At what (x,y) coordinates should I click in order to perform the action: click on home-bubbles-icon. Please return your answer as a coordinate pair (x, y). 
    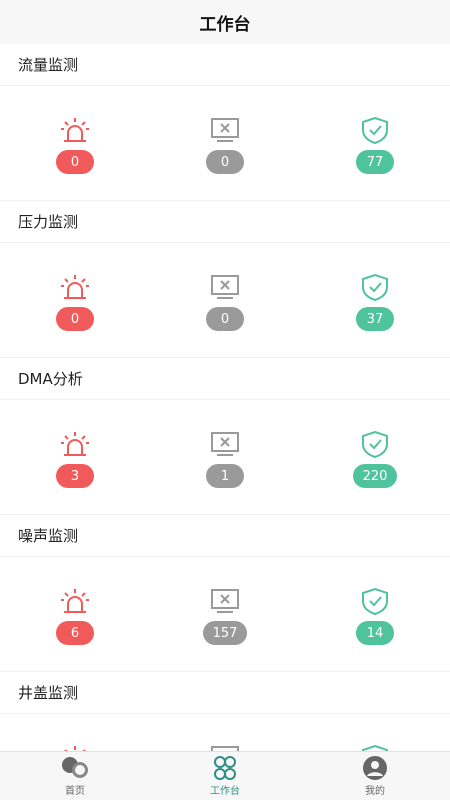
    Looking at the image, I should click on (75, 767).